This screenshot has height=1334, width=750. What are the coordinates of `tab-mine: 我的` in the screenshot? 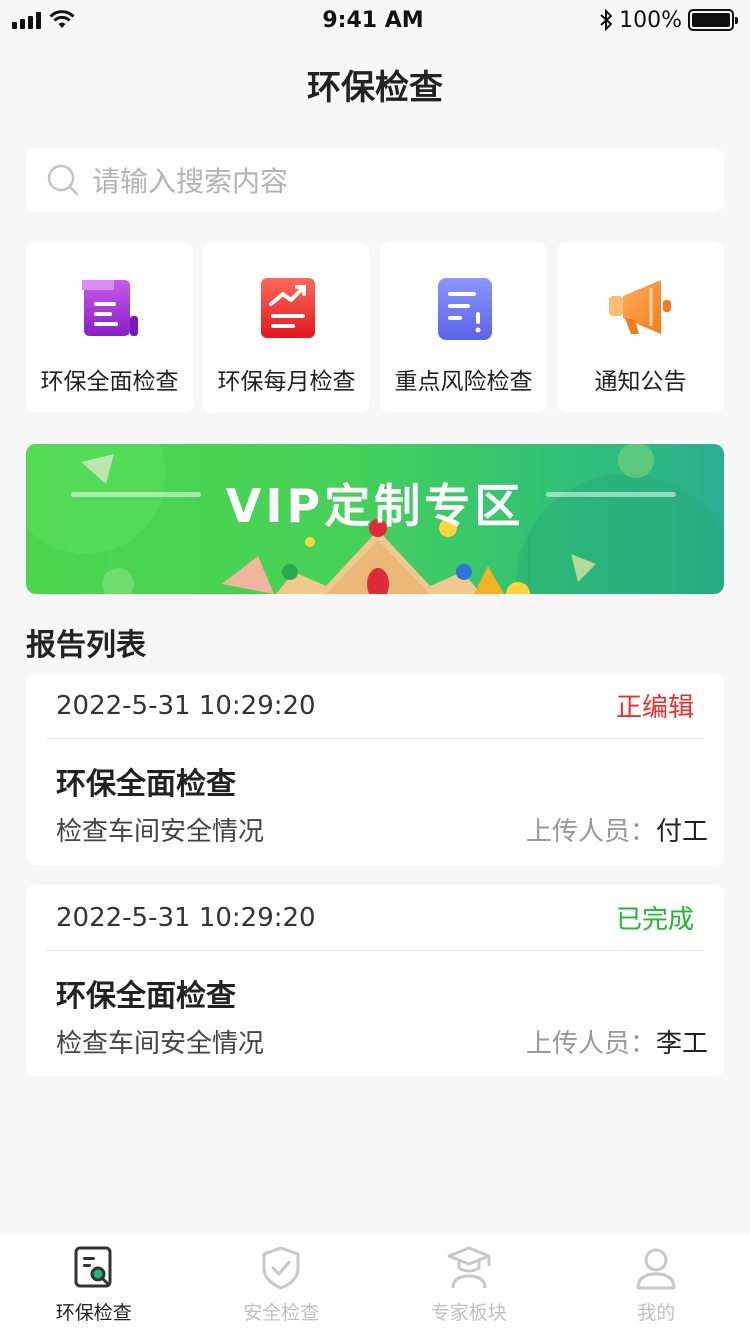 It's located at (656, 1284).